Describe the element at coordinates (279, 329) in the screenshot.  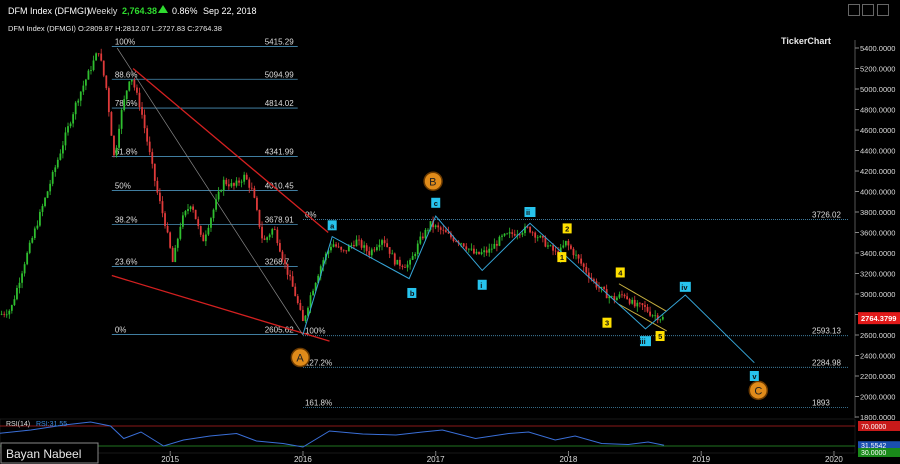
I see `fib-retracement-value: 2605.62` at that location.